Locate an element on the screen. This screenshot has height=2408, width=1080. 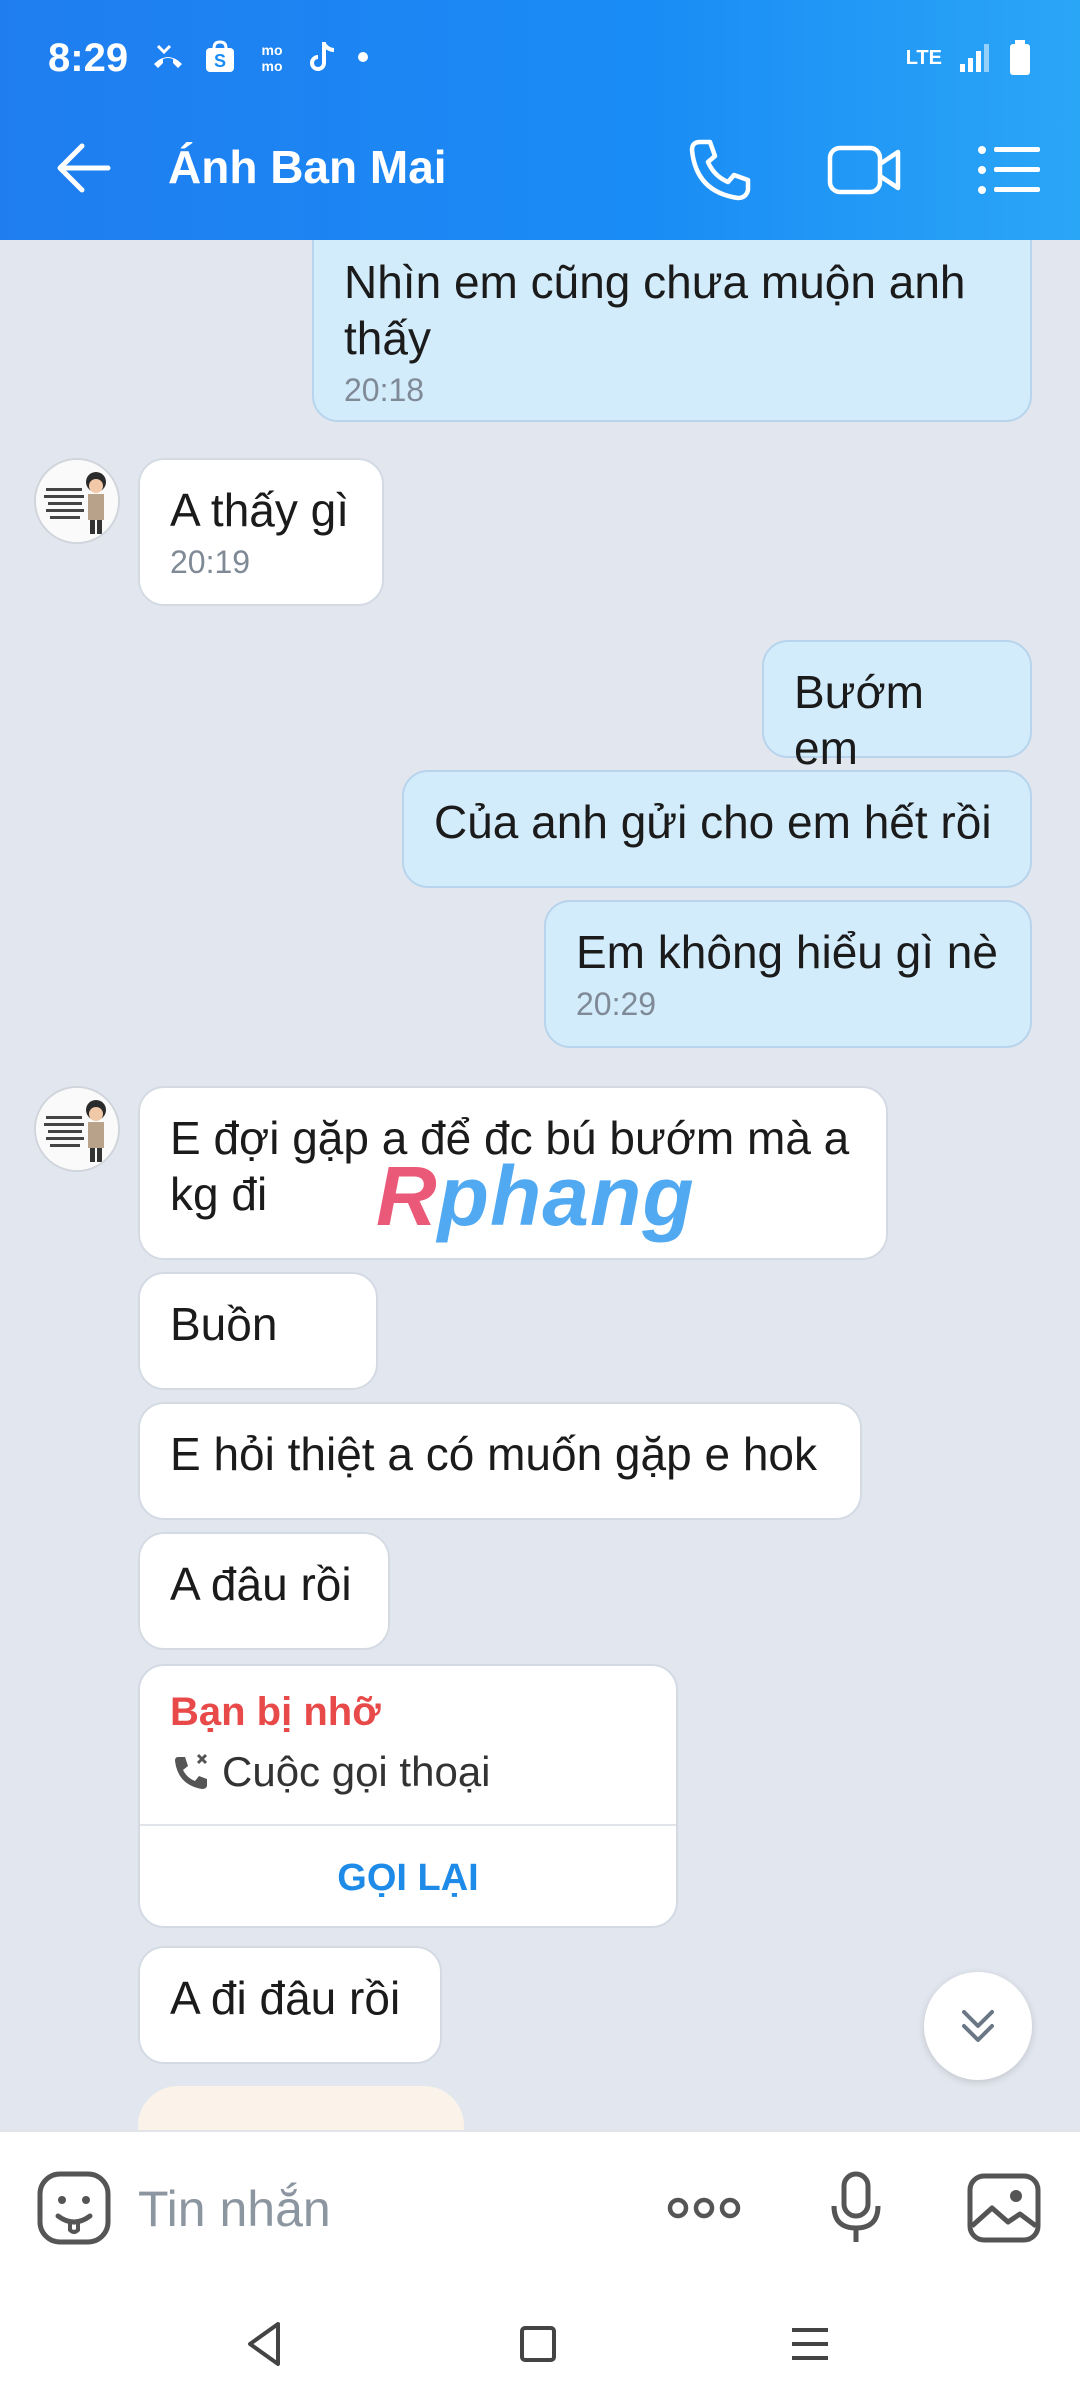
dot-icon is located at coordinates (363, 57).